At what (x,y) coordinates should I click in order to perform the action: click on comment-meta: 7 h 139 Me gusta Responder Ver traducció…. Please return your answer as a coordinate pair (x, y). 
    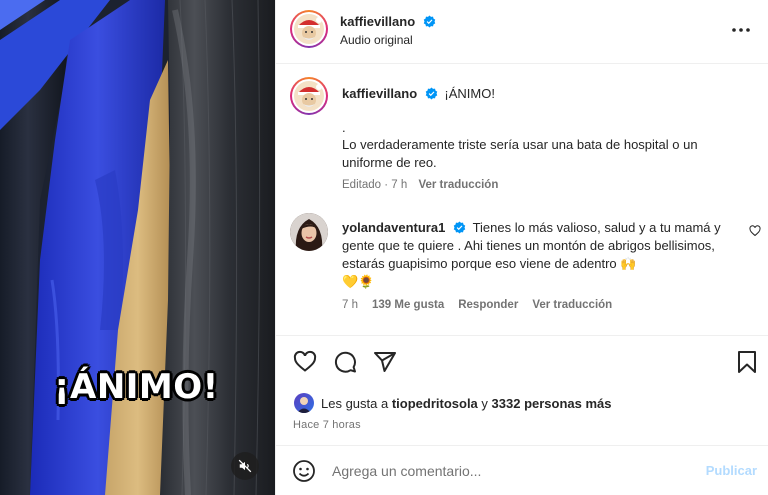
    Looking at the image, I should click on (477, 305).